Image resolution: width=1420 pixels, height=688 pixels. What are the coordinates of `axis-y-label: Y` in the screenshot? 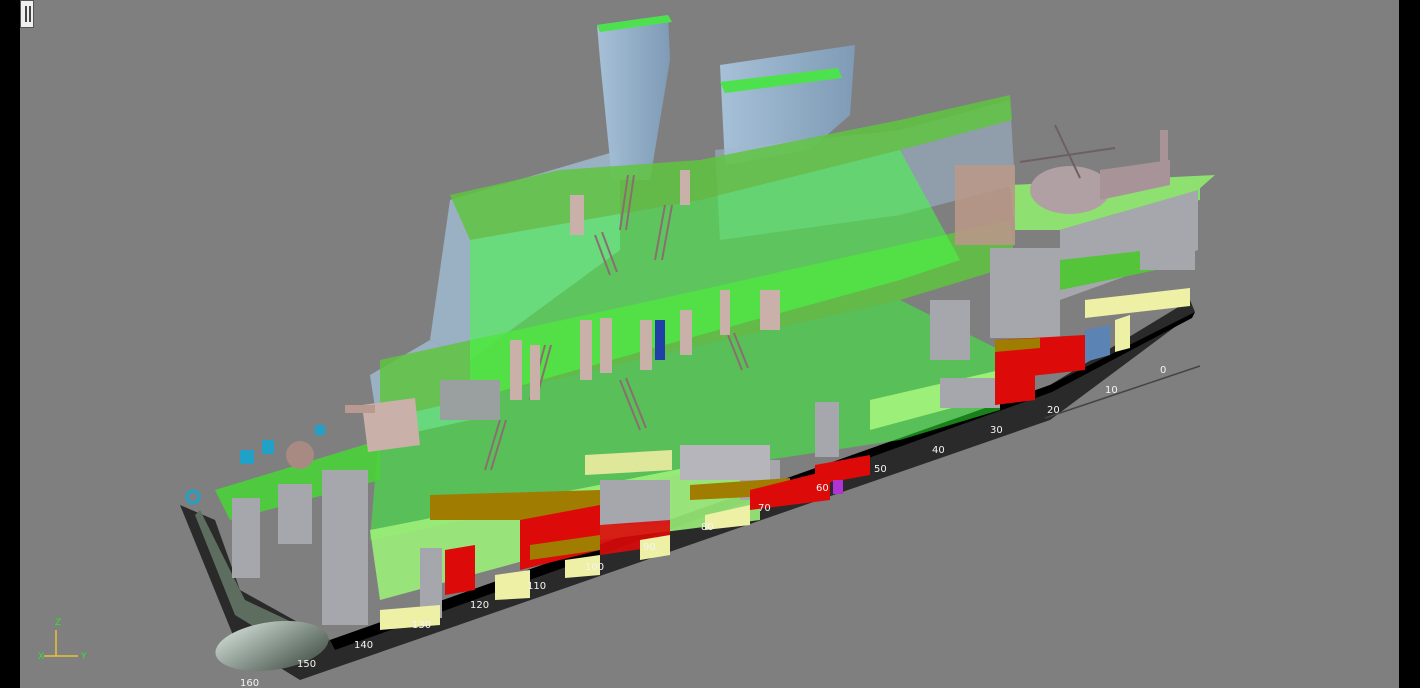 It's located at (83, 657).